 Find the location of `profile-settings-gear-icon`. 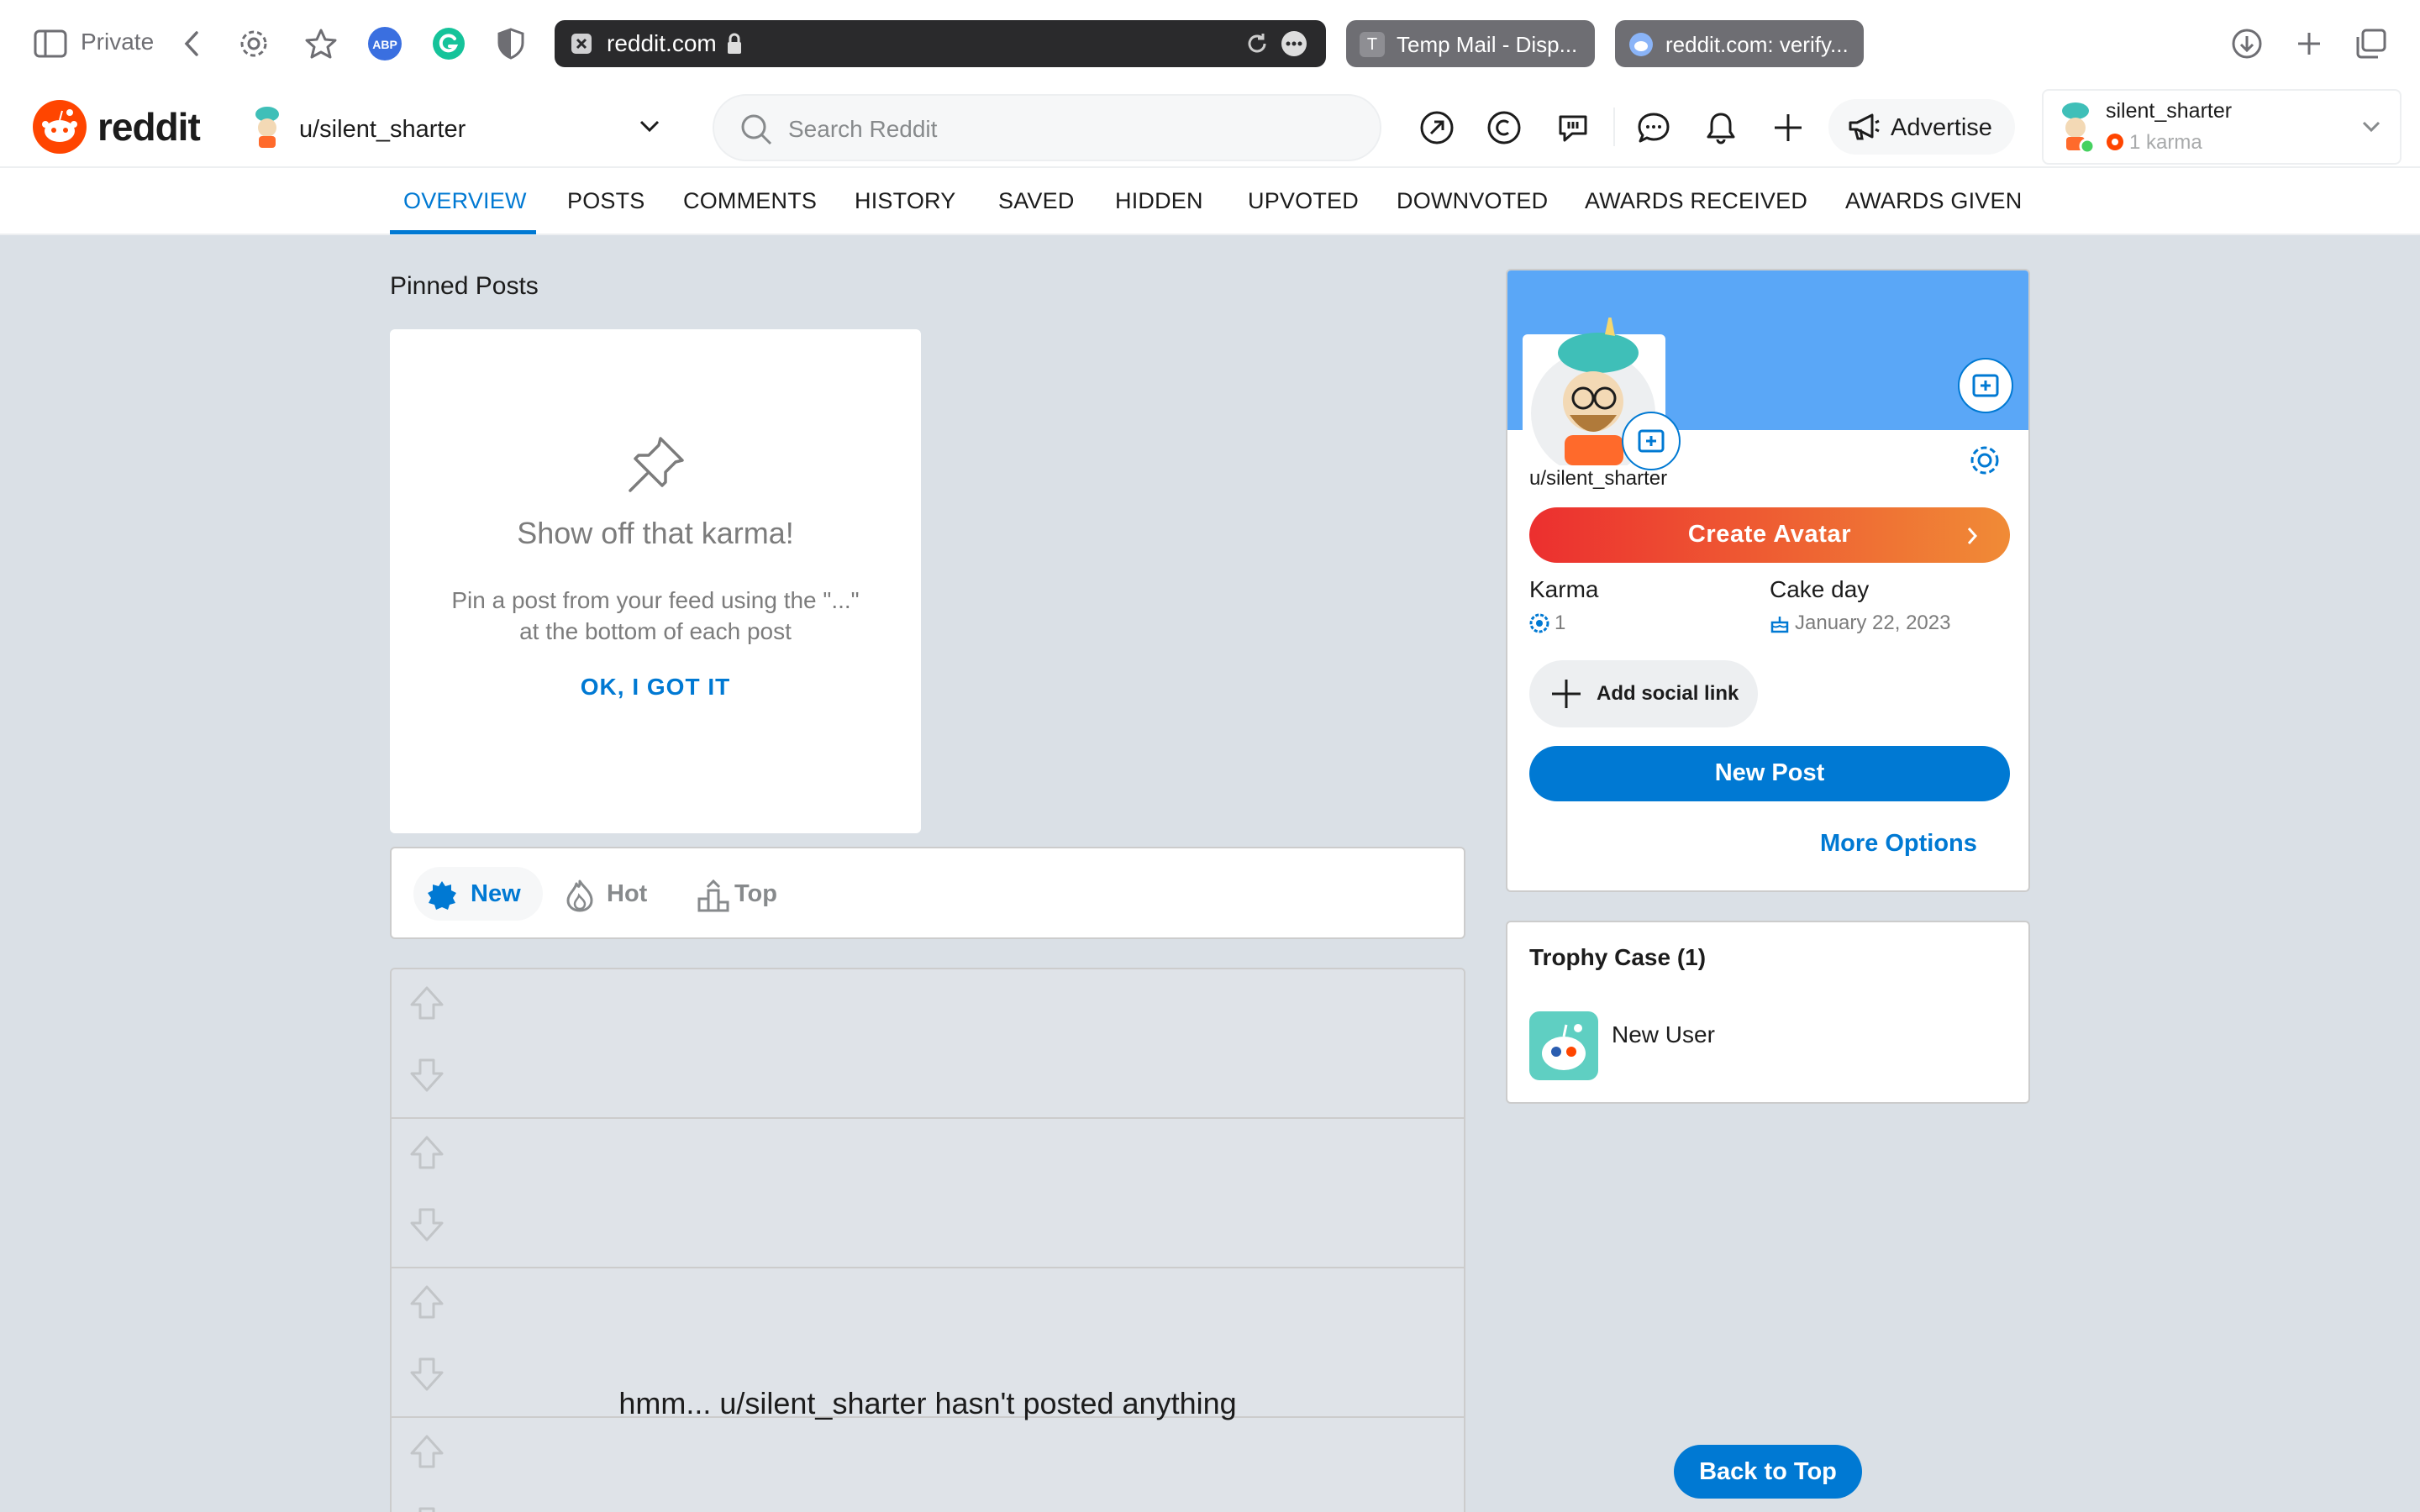

profile-settings-gear-icon is located at coordinates (1985, 460).